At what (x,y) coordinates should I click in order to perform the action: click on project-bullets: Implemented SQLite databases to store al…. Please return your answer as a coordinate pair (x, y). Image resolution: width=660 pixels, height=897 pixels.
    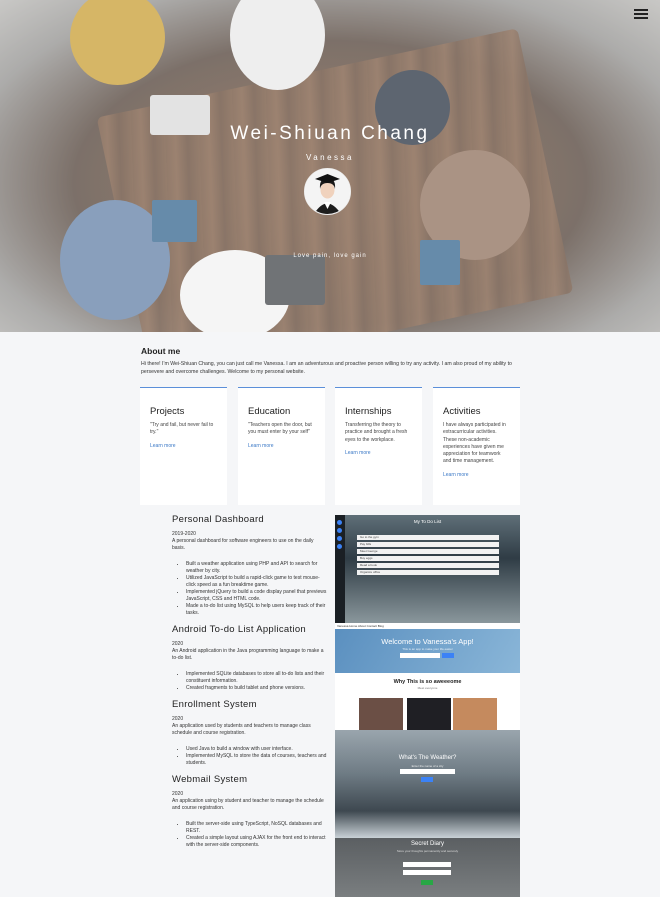
    Looking at the image, I should click on (249, 681).